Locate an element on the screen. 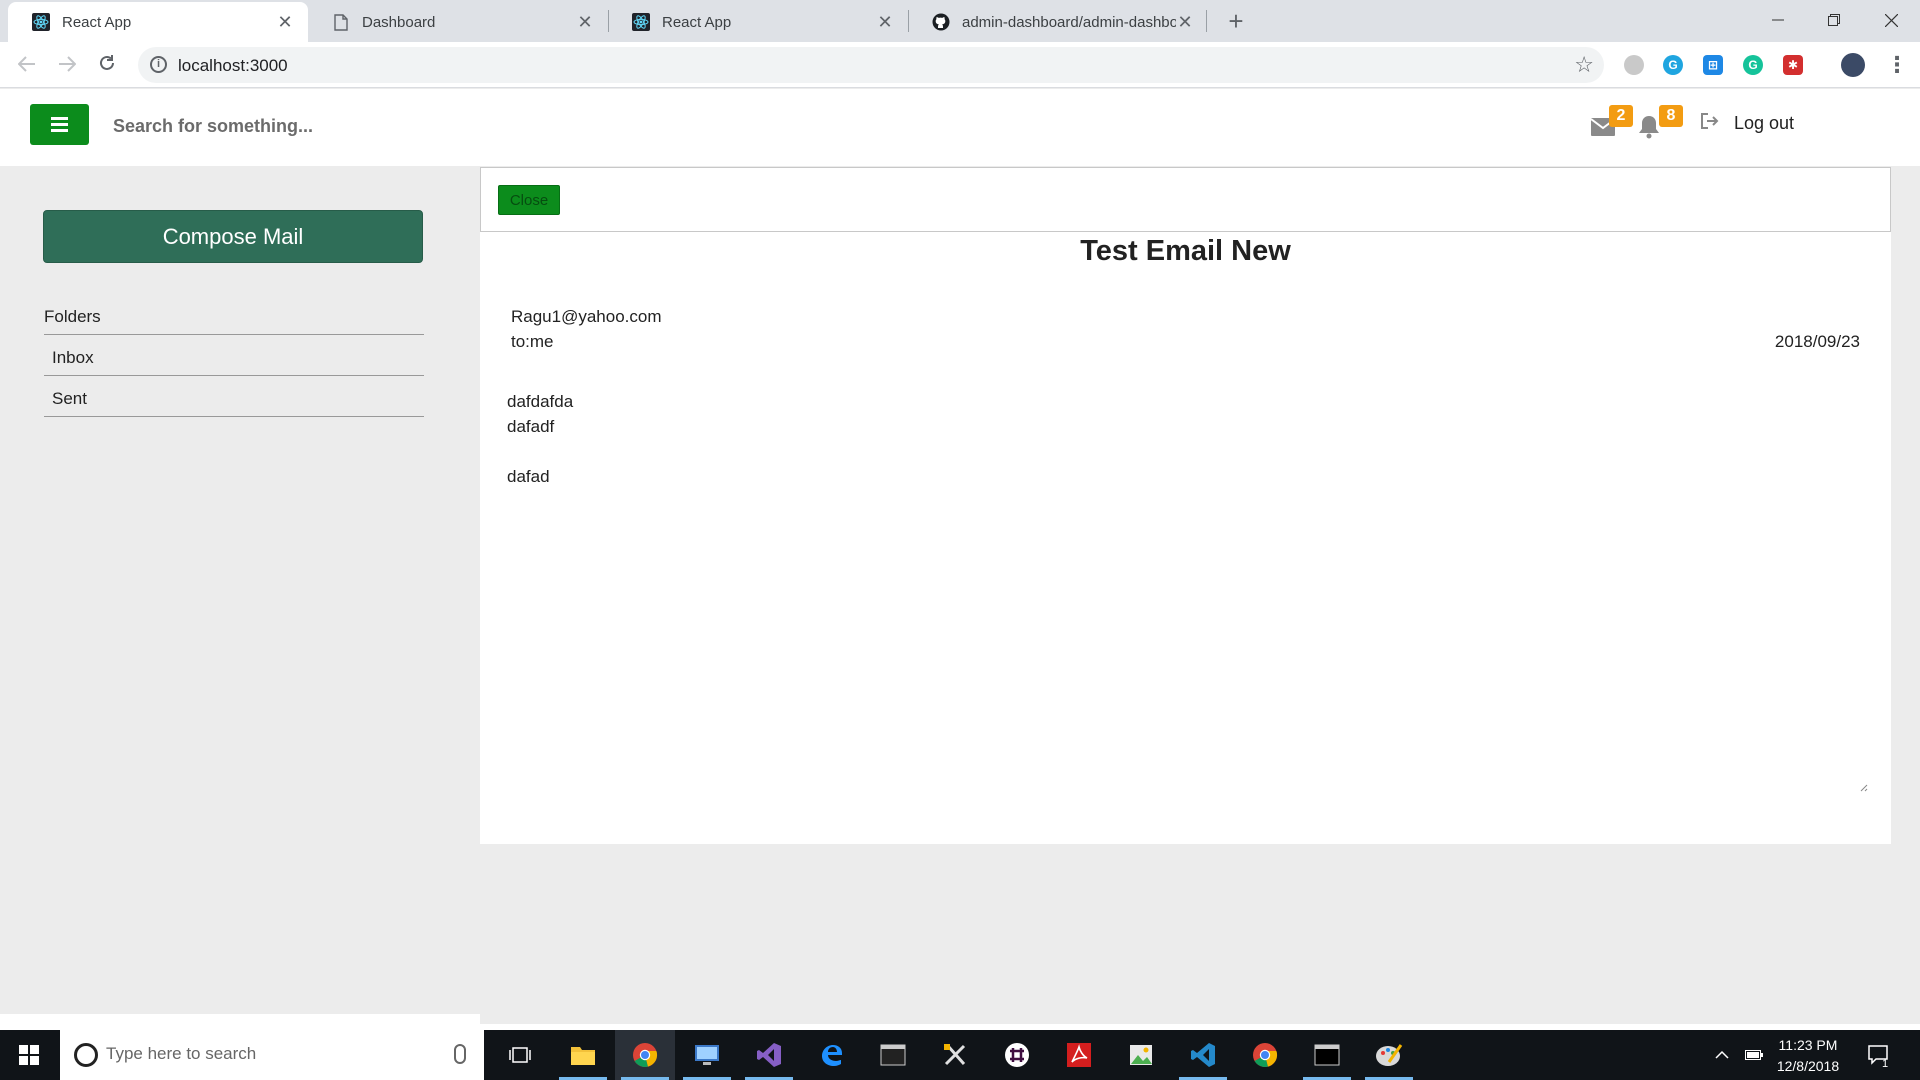 The width and height of the screenshot is (1920, 1080). reload-icon is located at coordinates (107, 65).